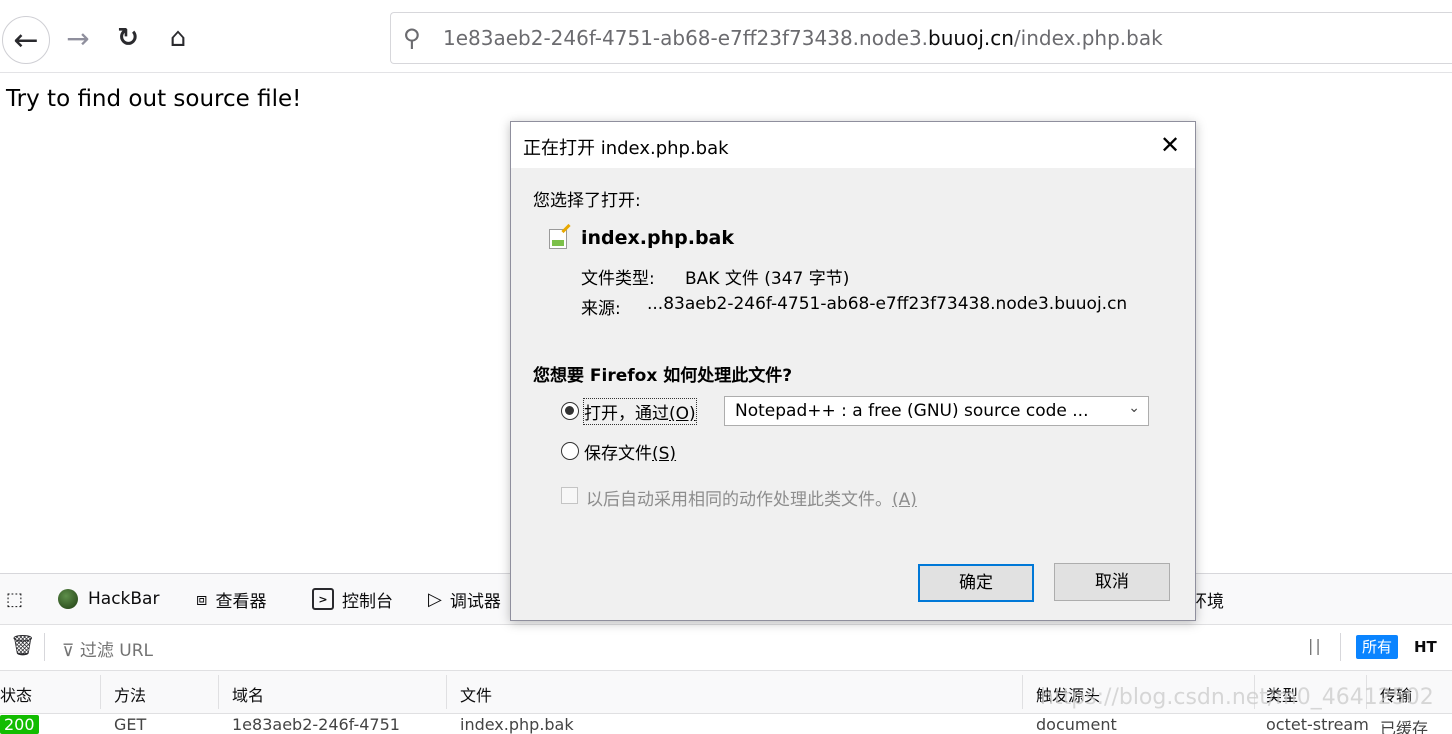  I want to click on open-with-text: 打开，通过, so click(626, 414).